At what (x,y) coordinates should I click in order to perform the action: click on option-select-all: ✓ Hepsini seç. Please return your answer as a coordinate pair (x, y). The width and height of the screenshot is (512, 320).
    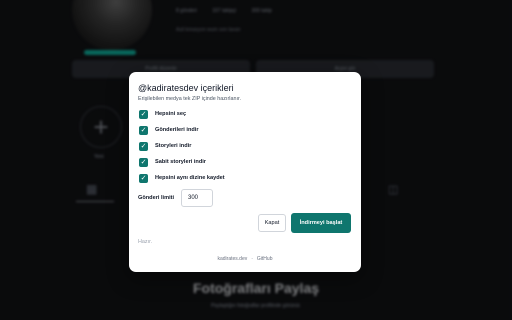
    Looking at the image, I should click on (162, 114).